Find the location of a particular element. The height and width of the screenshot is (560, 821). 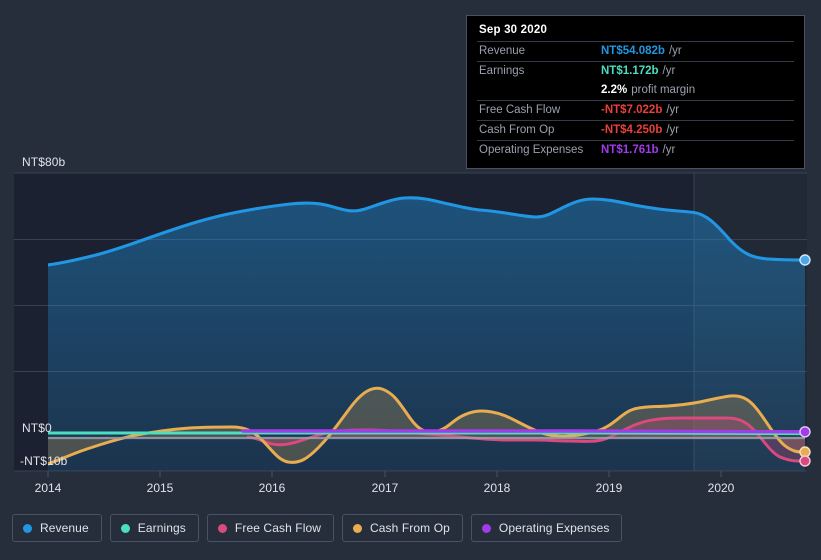

x-axis-label-2015: 2015 is located at coordinates (160, 488).